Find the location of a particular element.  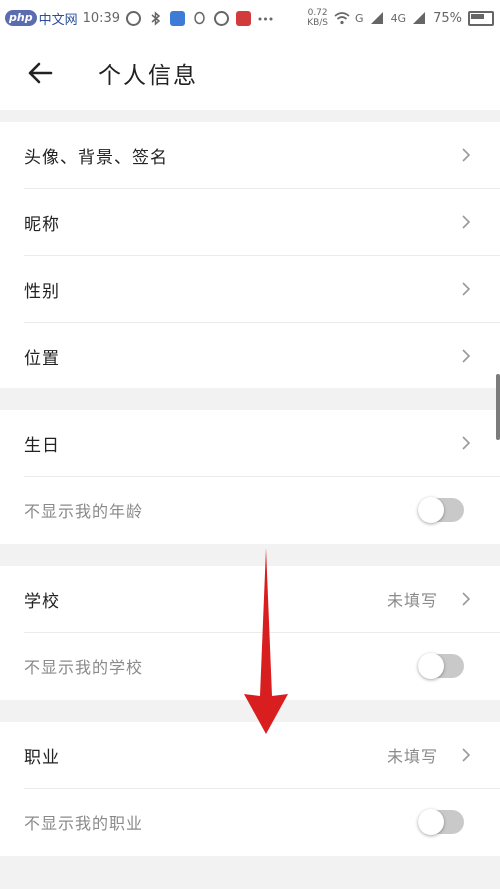

network-speed: 0.72 KB/S is located at coordinates (317, 18).